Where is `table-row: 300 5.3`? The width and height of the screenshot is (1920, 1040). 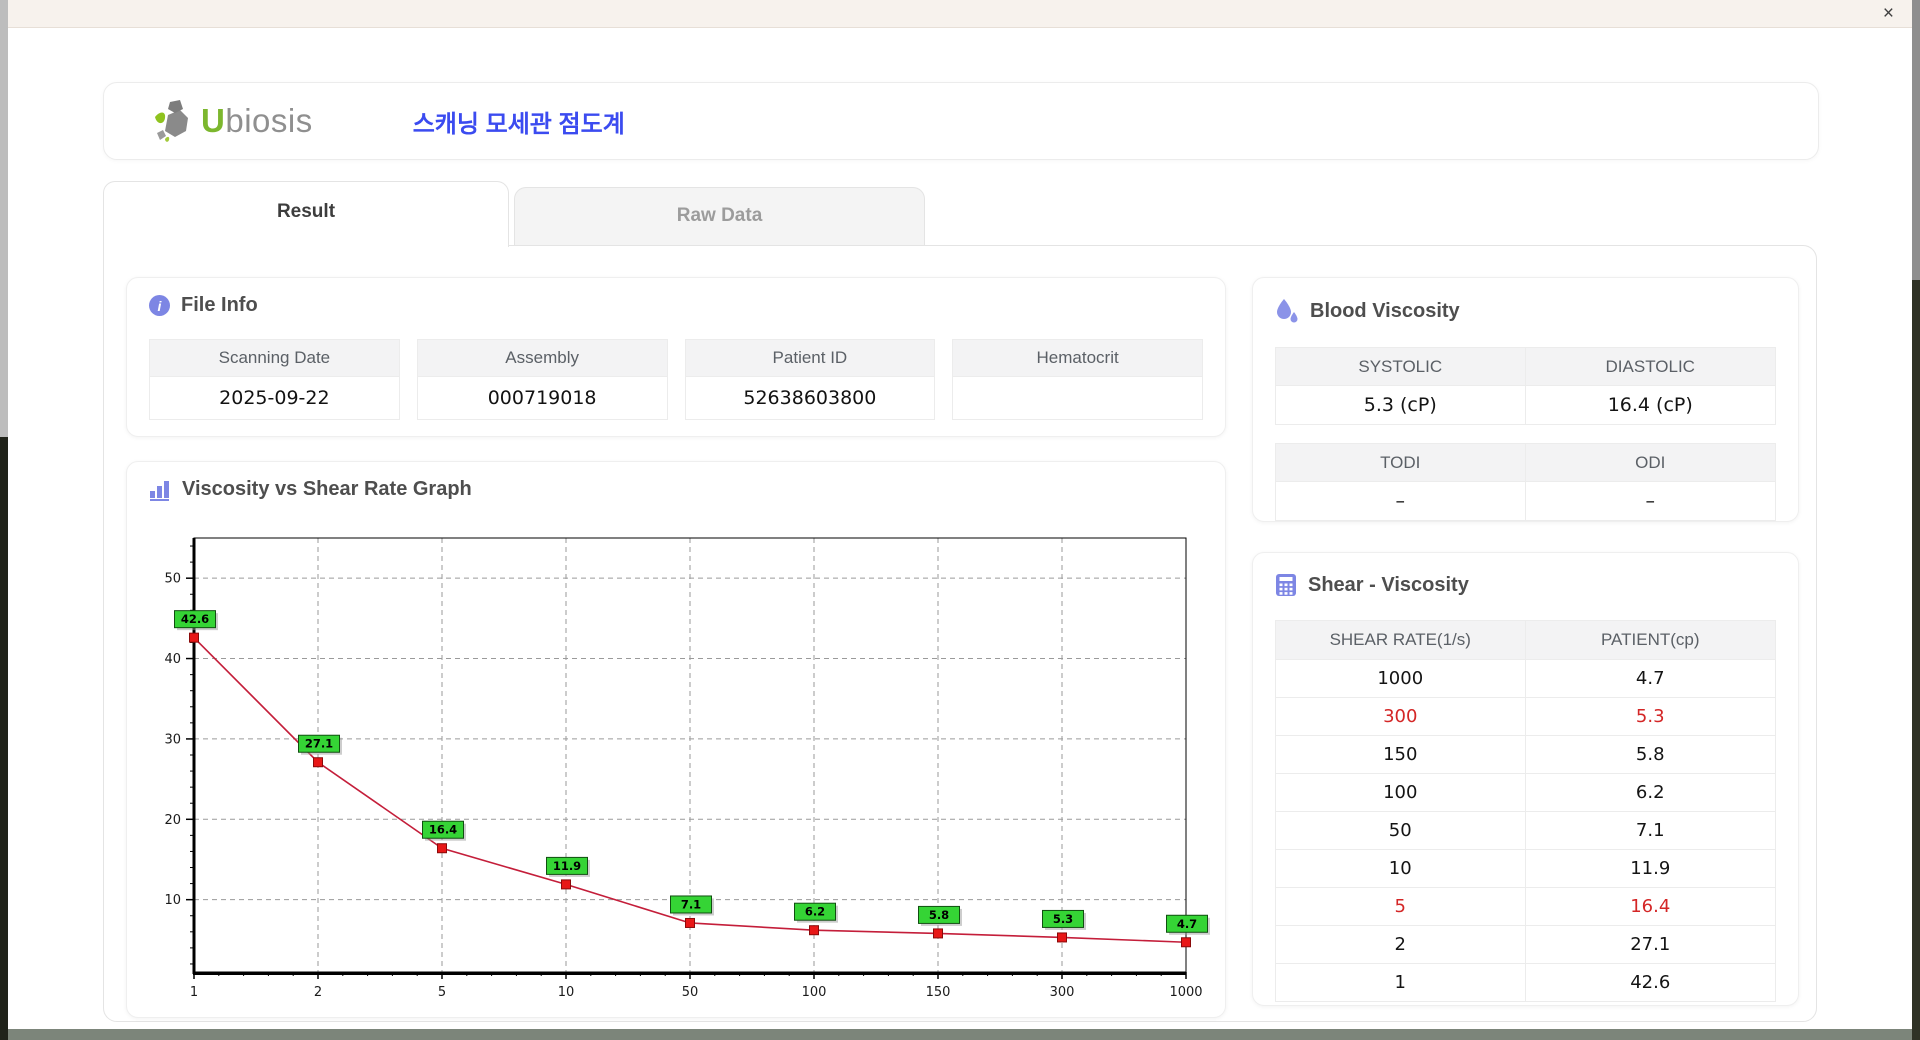 table-row: 300 5.3 is located at coordinates (1525, 716).